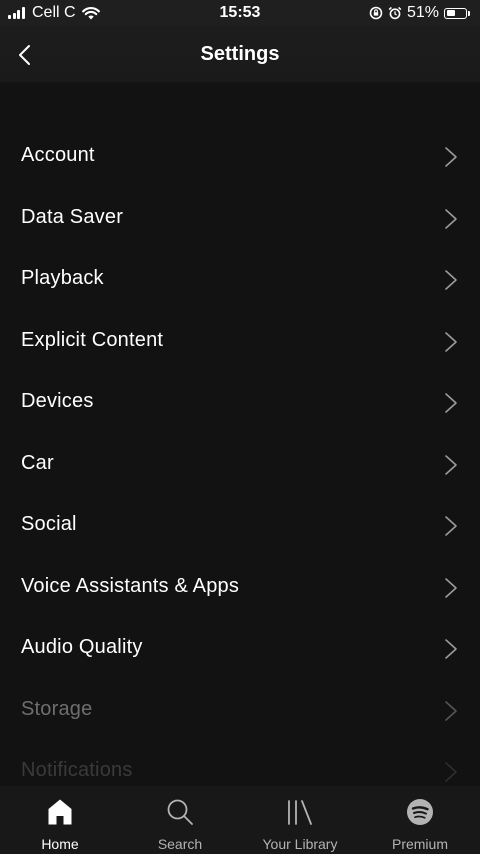 Image resolution: width=480 pixels, height=854 pixels. I want to click on settings-item-social: Social, so click(240, 526).